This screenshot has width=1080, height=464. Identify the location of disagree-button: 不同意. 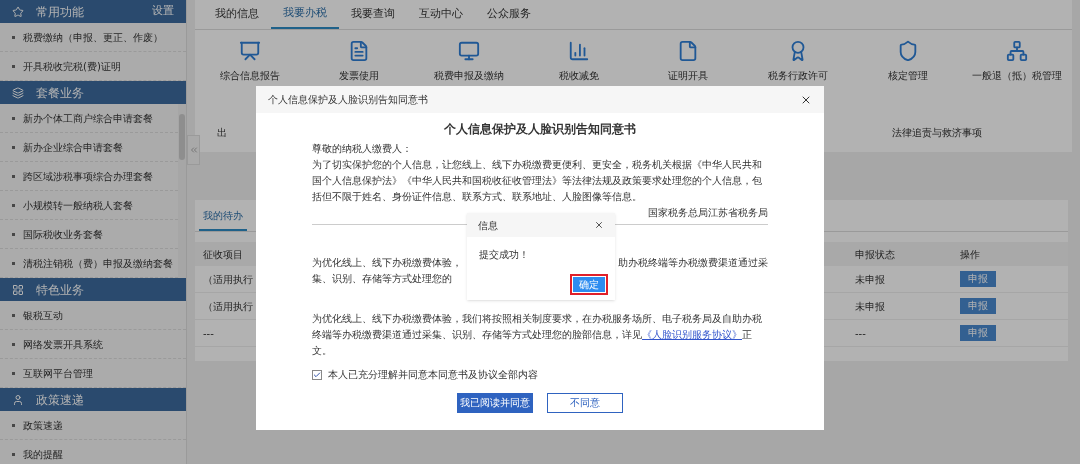
(585, 403).